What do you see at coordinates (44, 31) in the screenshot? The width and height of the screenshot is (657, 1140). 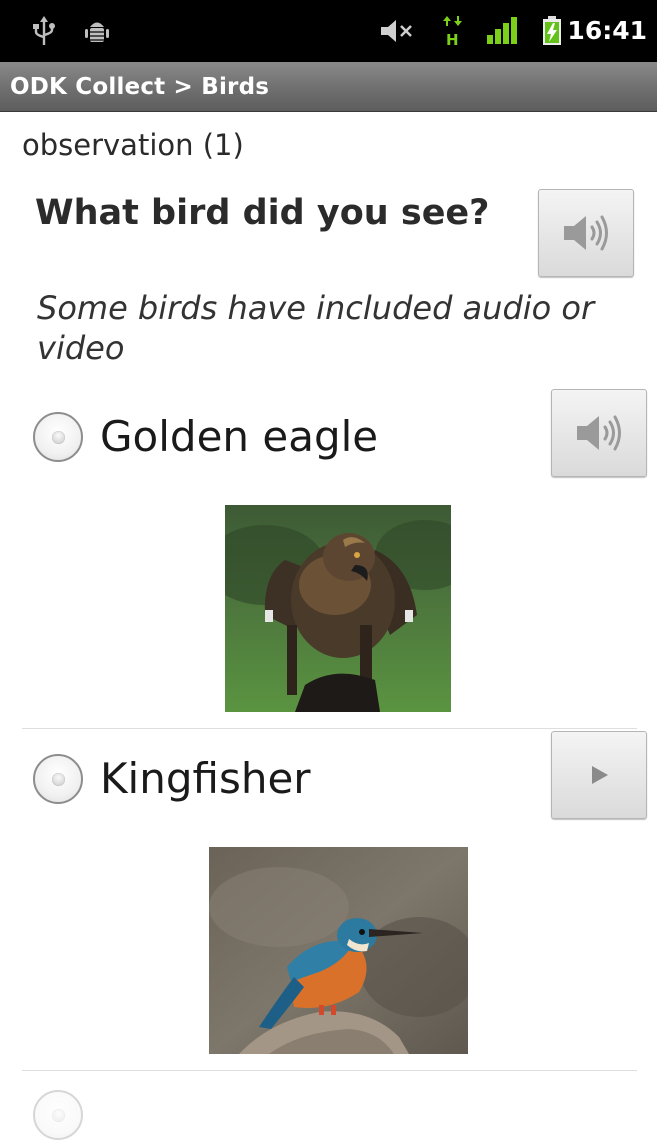 I see `usb-icon` at bounding box center [44, 31].